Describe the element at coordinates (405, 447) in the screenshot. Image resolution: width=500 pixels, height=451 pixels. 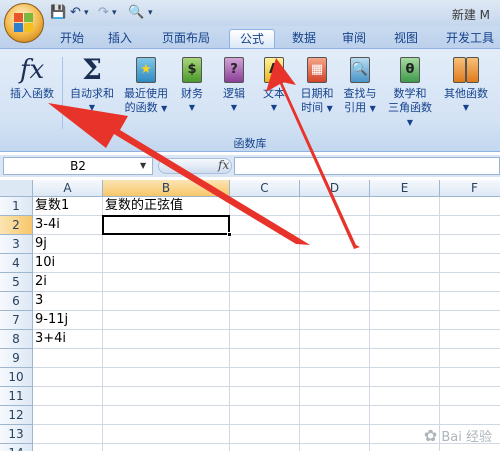
I see `cell-e14` at that location.